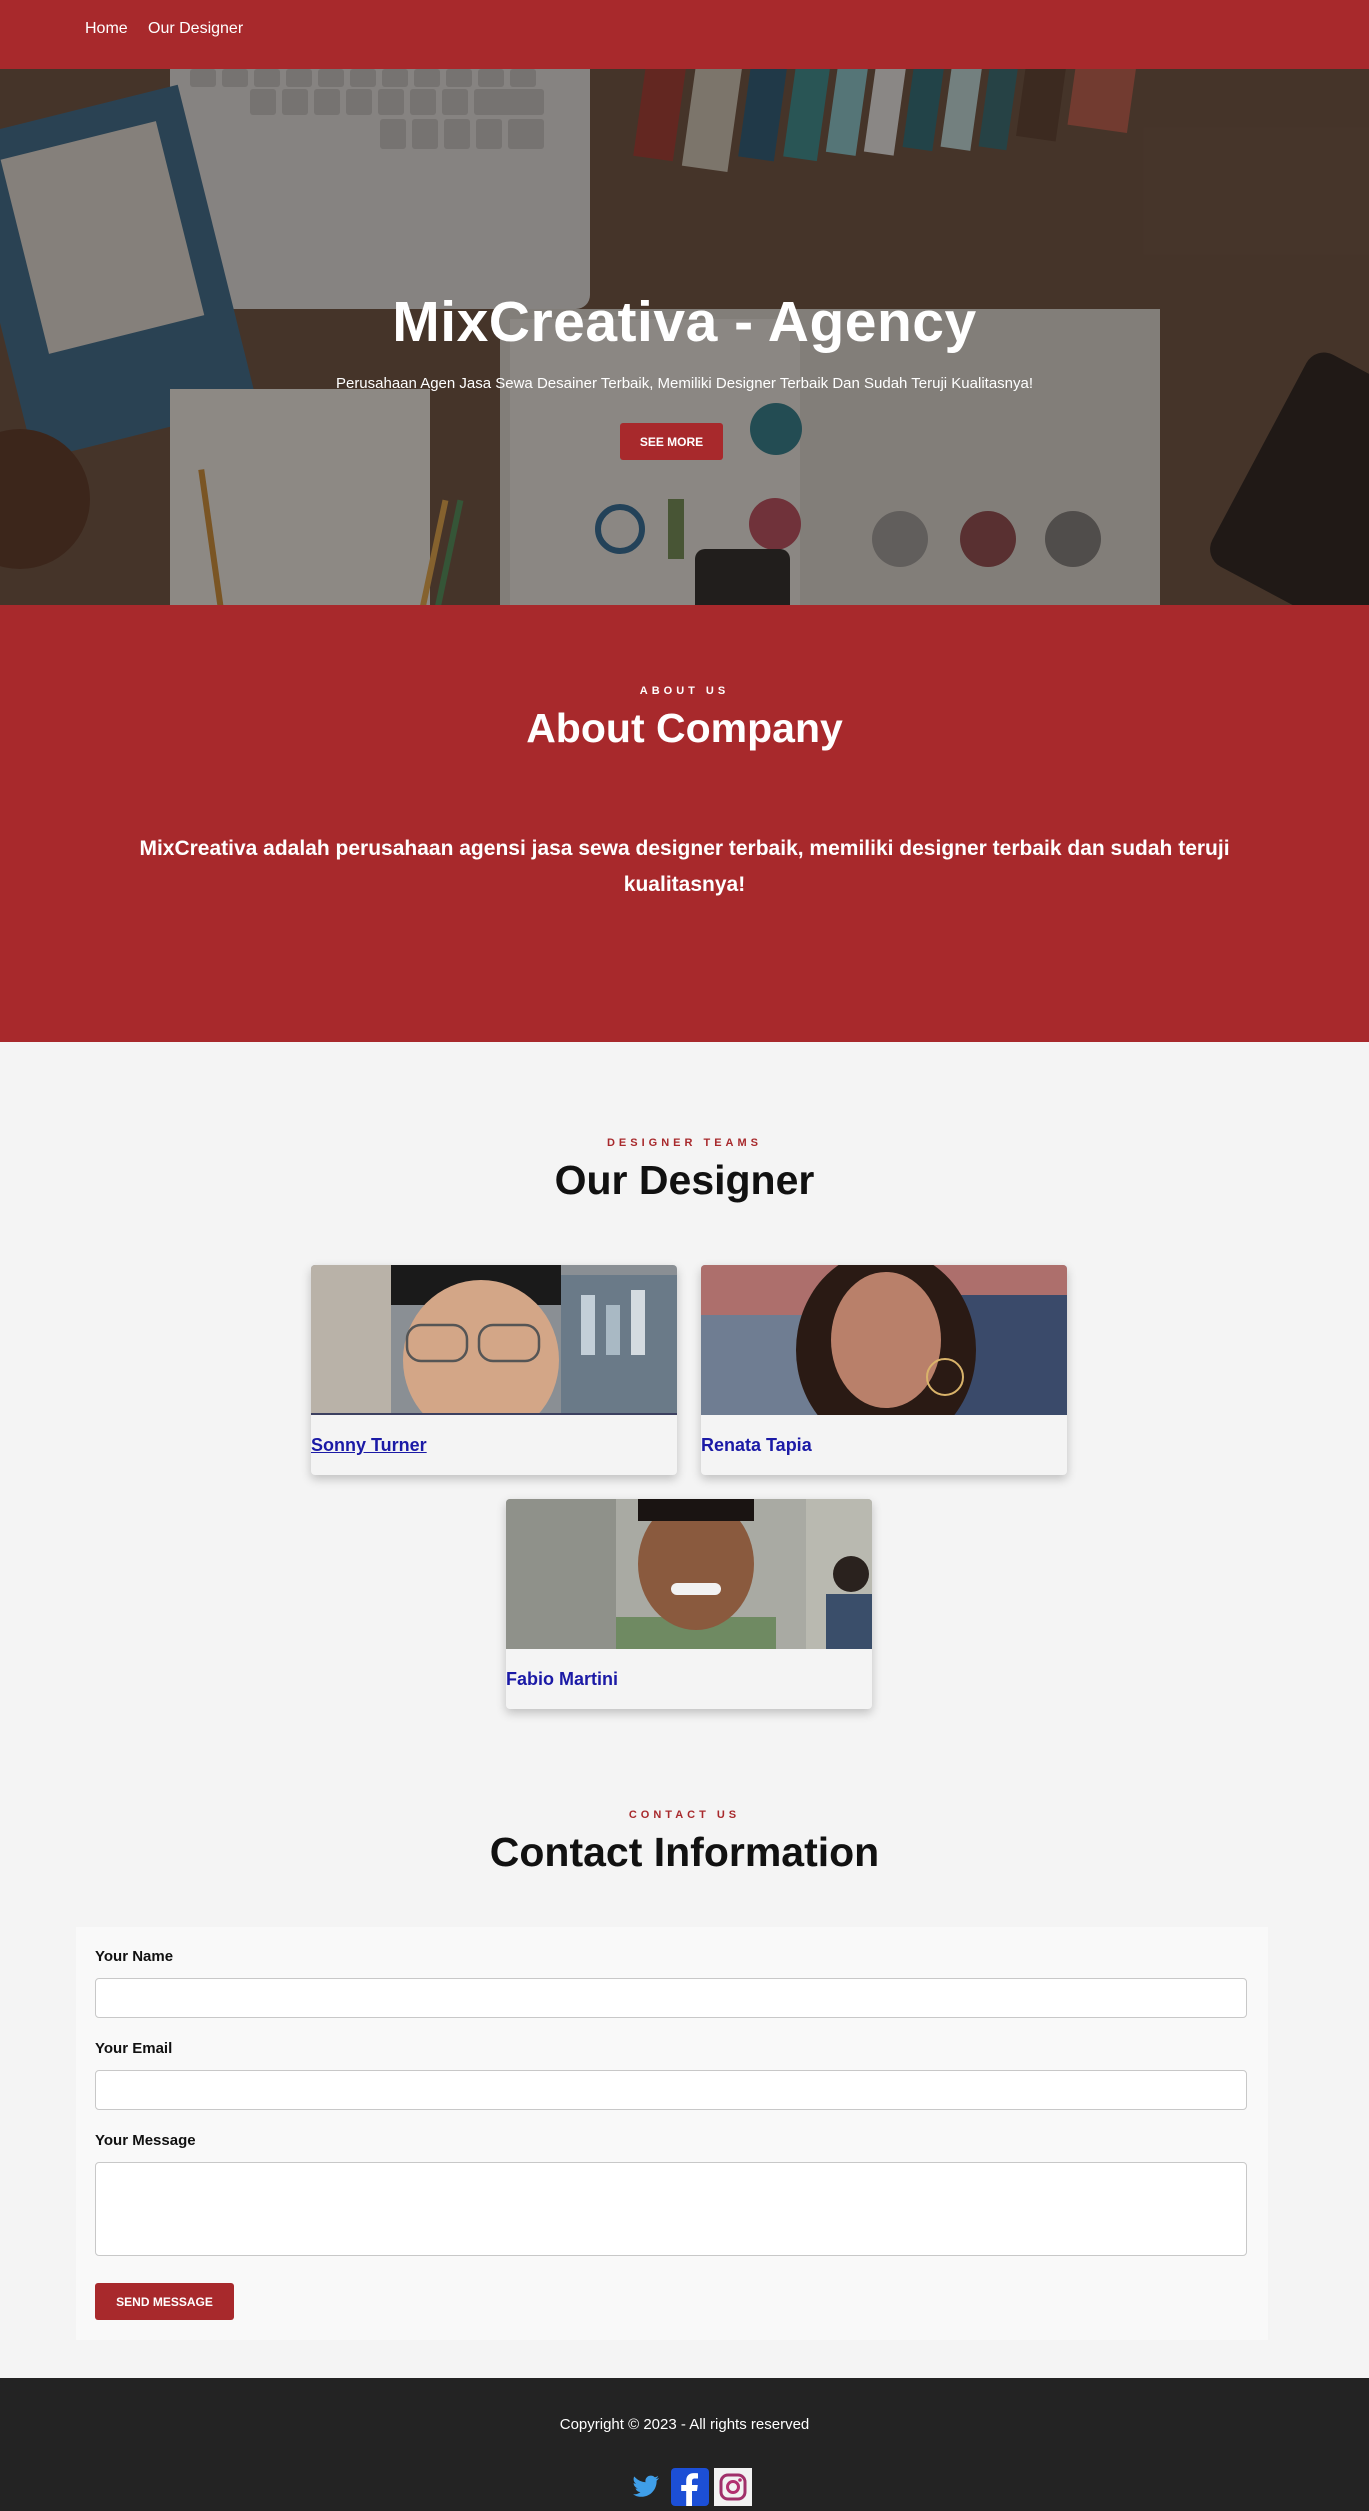  I want to click on message-textarea, so click(671, 2209).